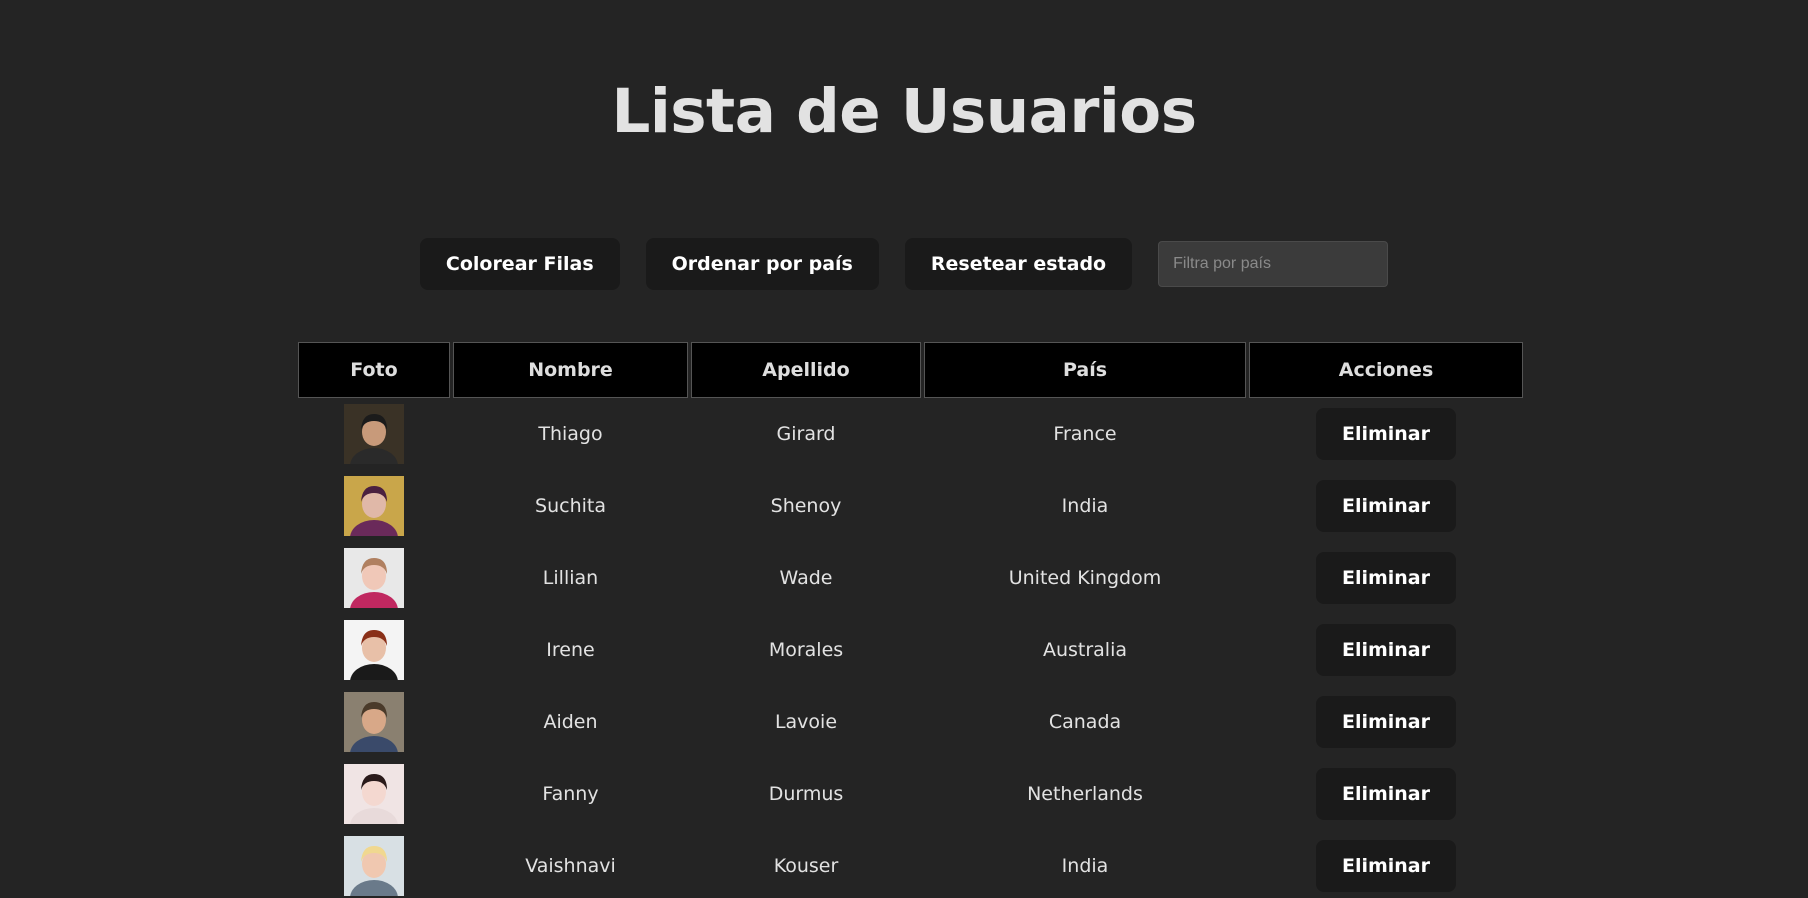  Describe the element at coordinates (910, 506) in the screenshot. I see `table-row: Suchita Shenoy India Eliminar` at that location.